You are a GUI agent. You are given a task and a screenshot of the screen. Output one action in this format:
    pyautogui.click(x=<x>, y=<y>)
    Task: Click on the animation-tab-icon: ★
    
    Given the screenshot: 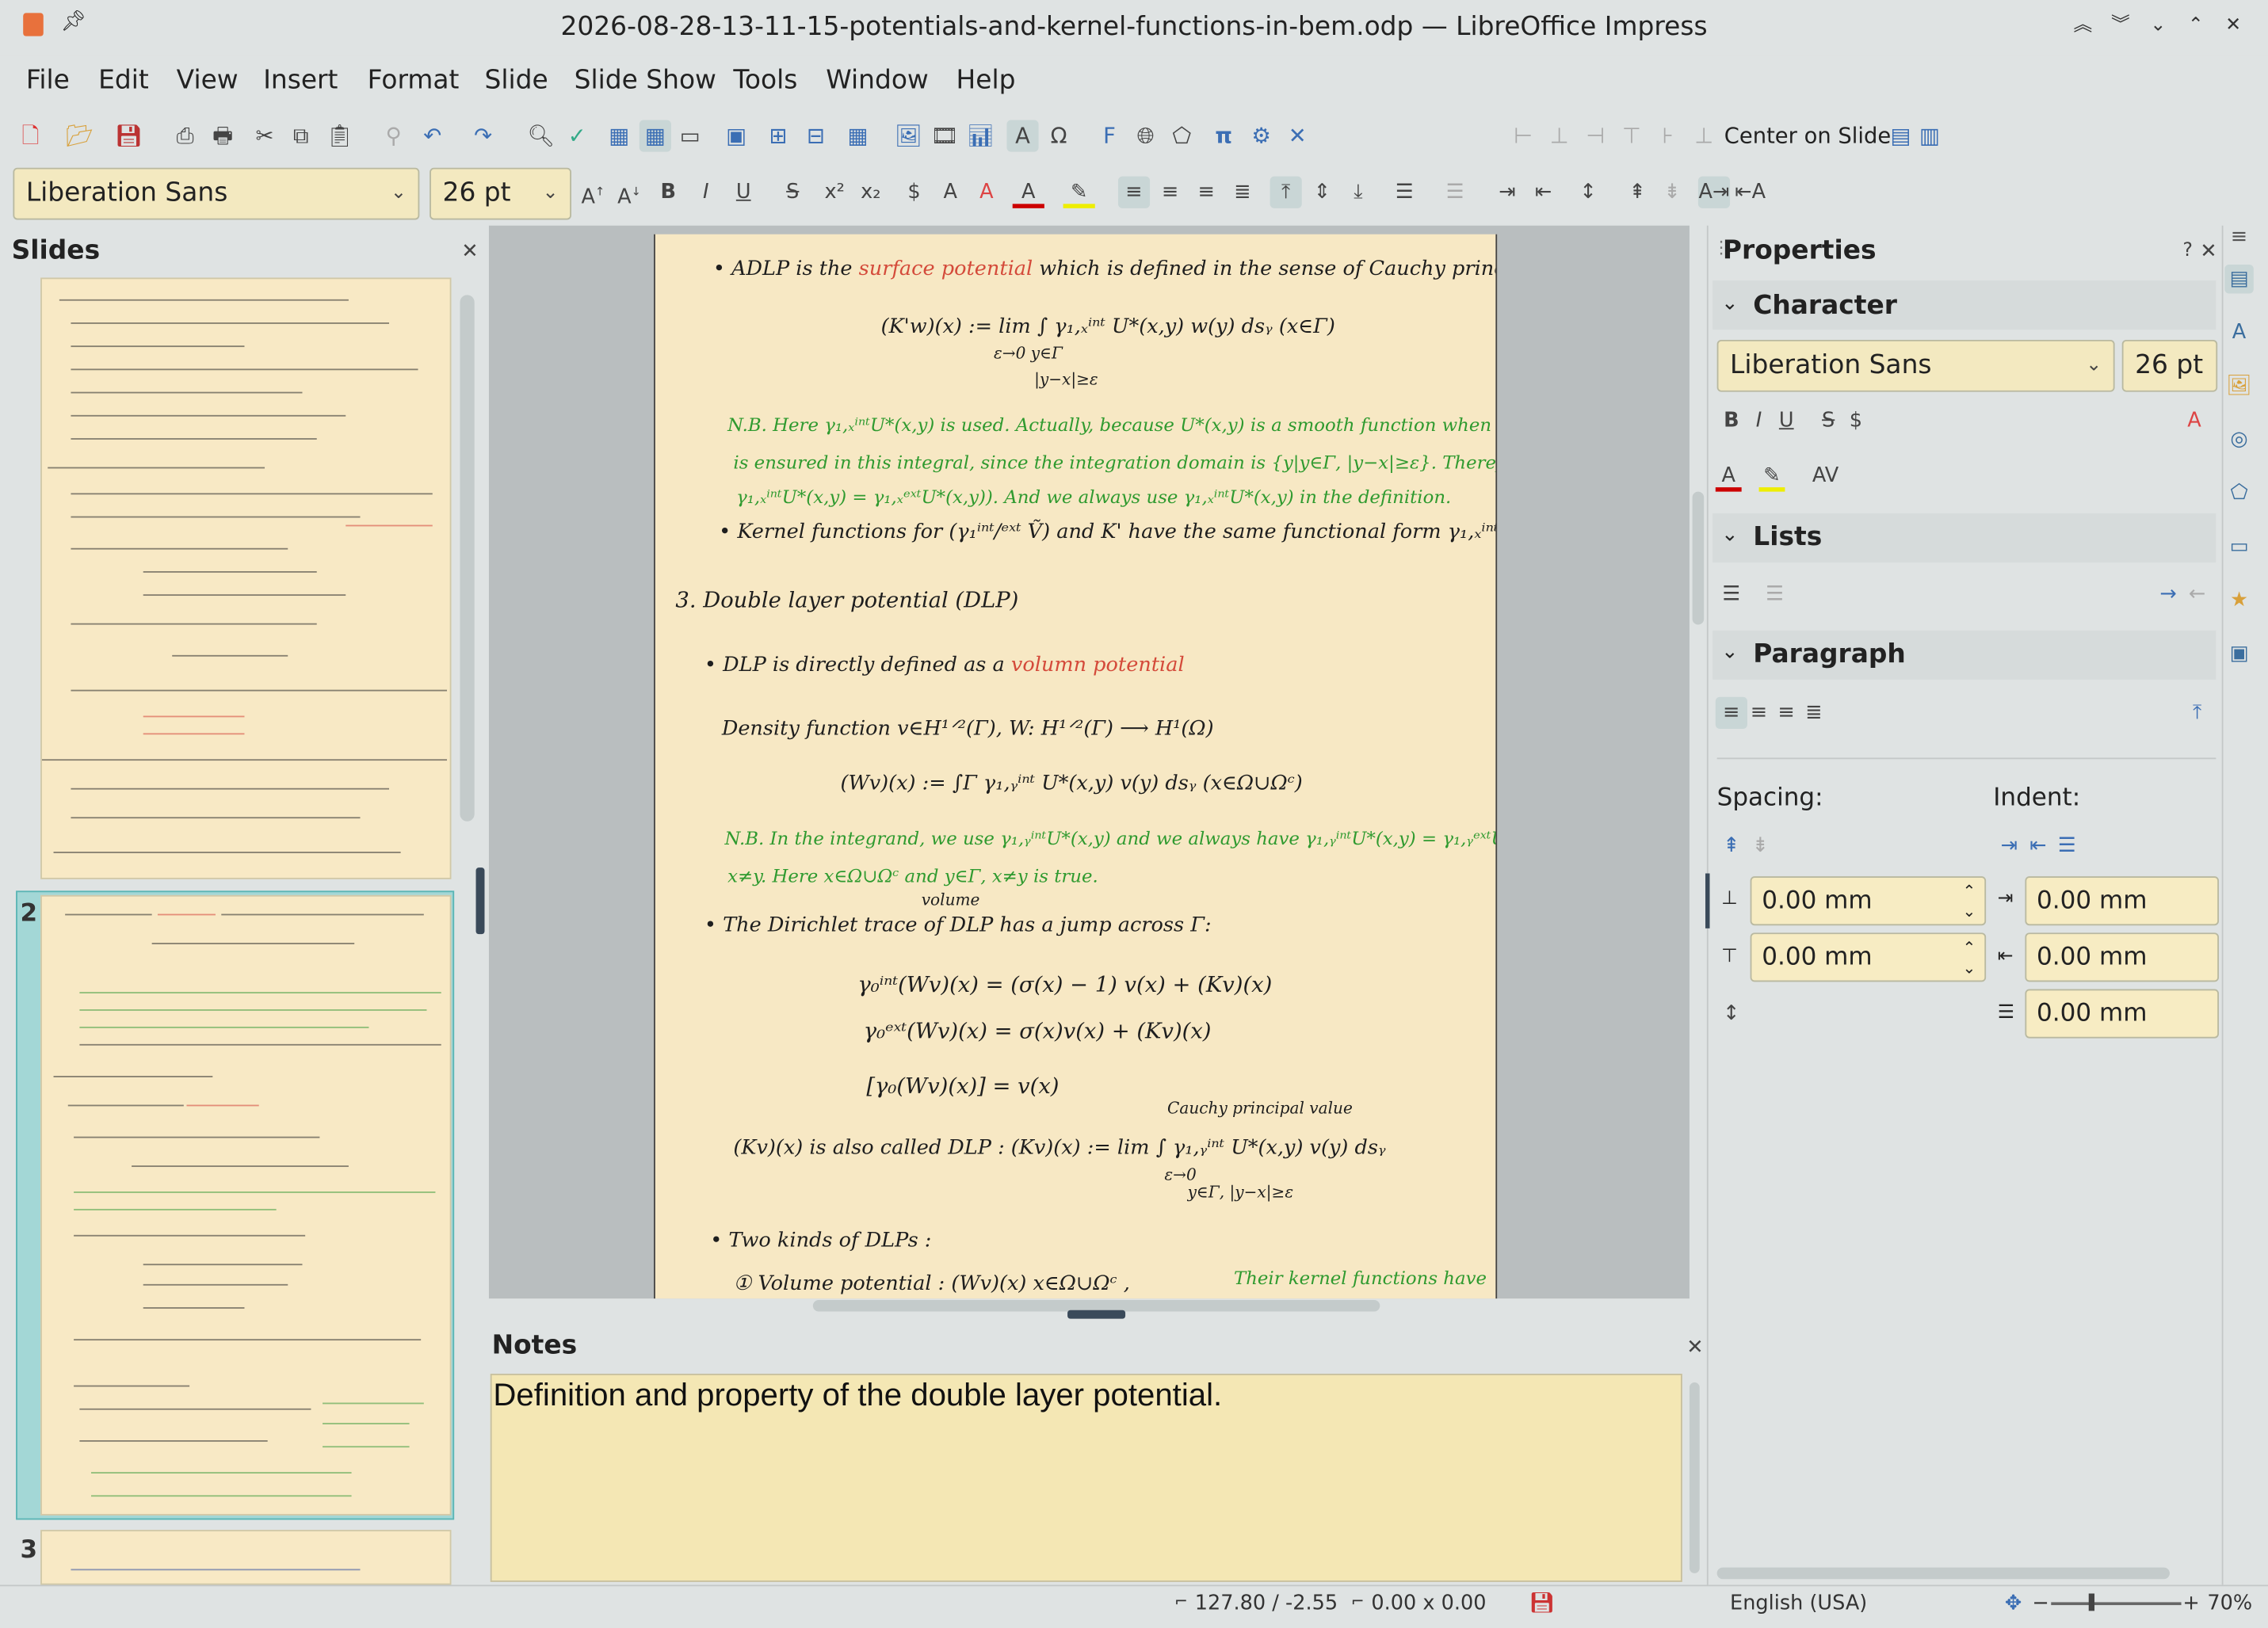 What is the action you would take?
    pyautogui.click(x=2239, y=600)
    